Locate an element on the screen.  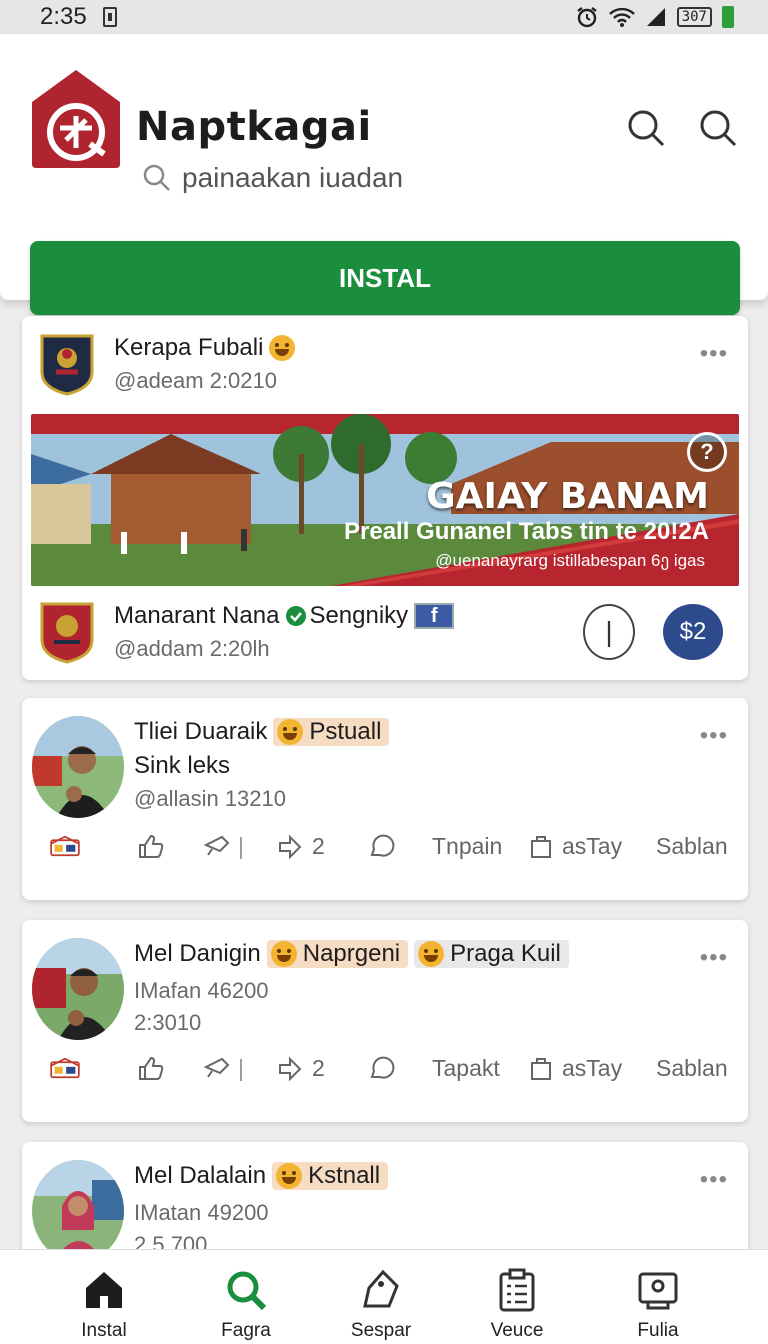
nav-item-fagra: Fagra is located at coordinates (246, 1305).